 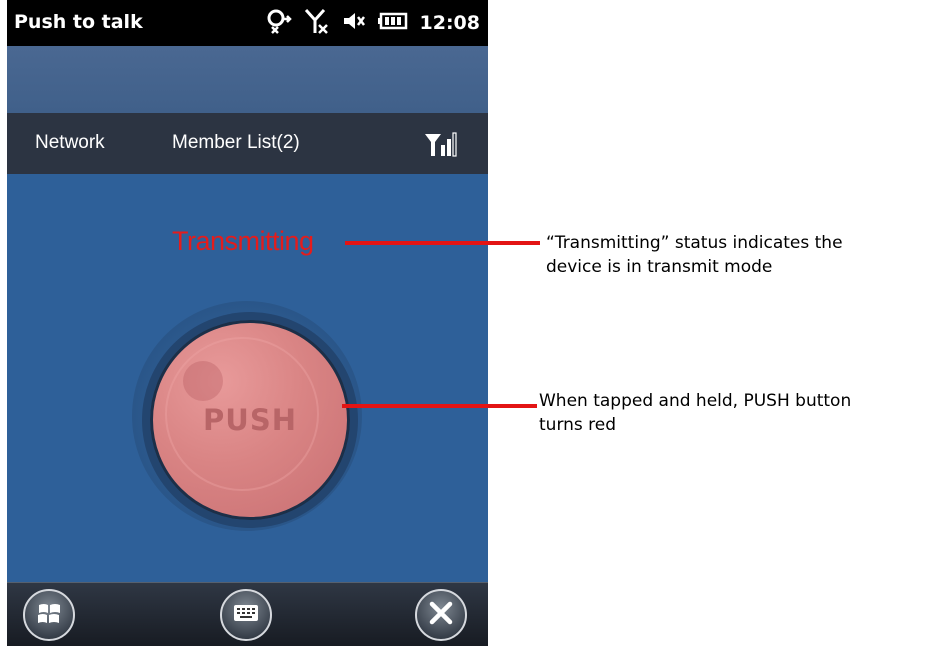 I want to click on close-icon, so click(x=441, y=615).